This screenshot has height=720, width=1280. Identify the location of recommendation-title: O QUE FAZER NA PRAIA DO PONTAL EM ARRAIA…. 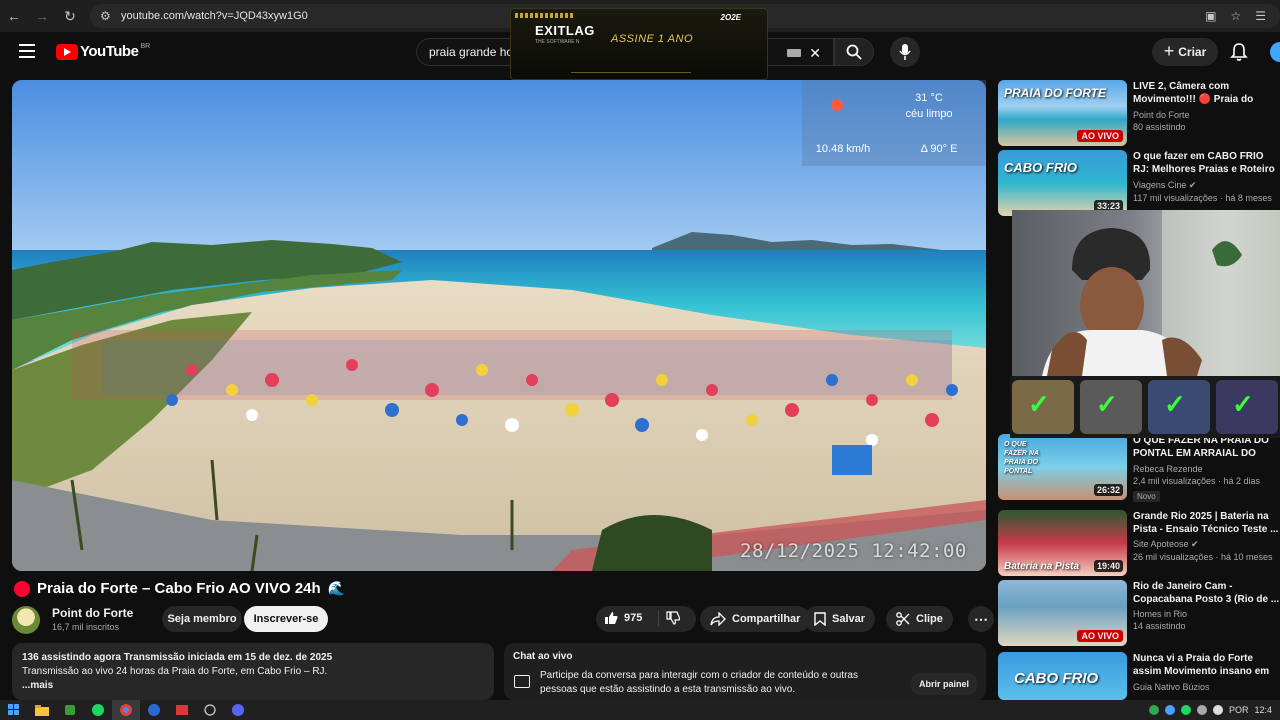
(1206, 447).